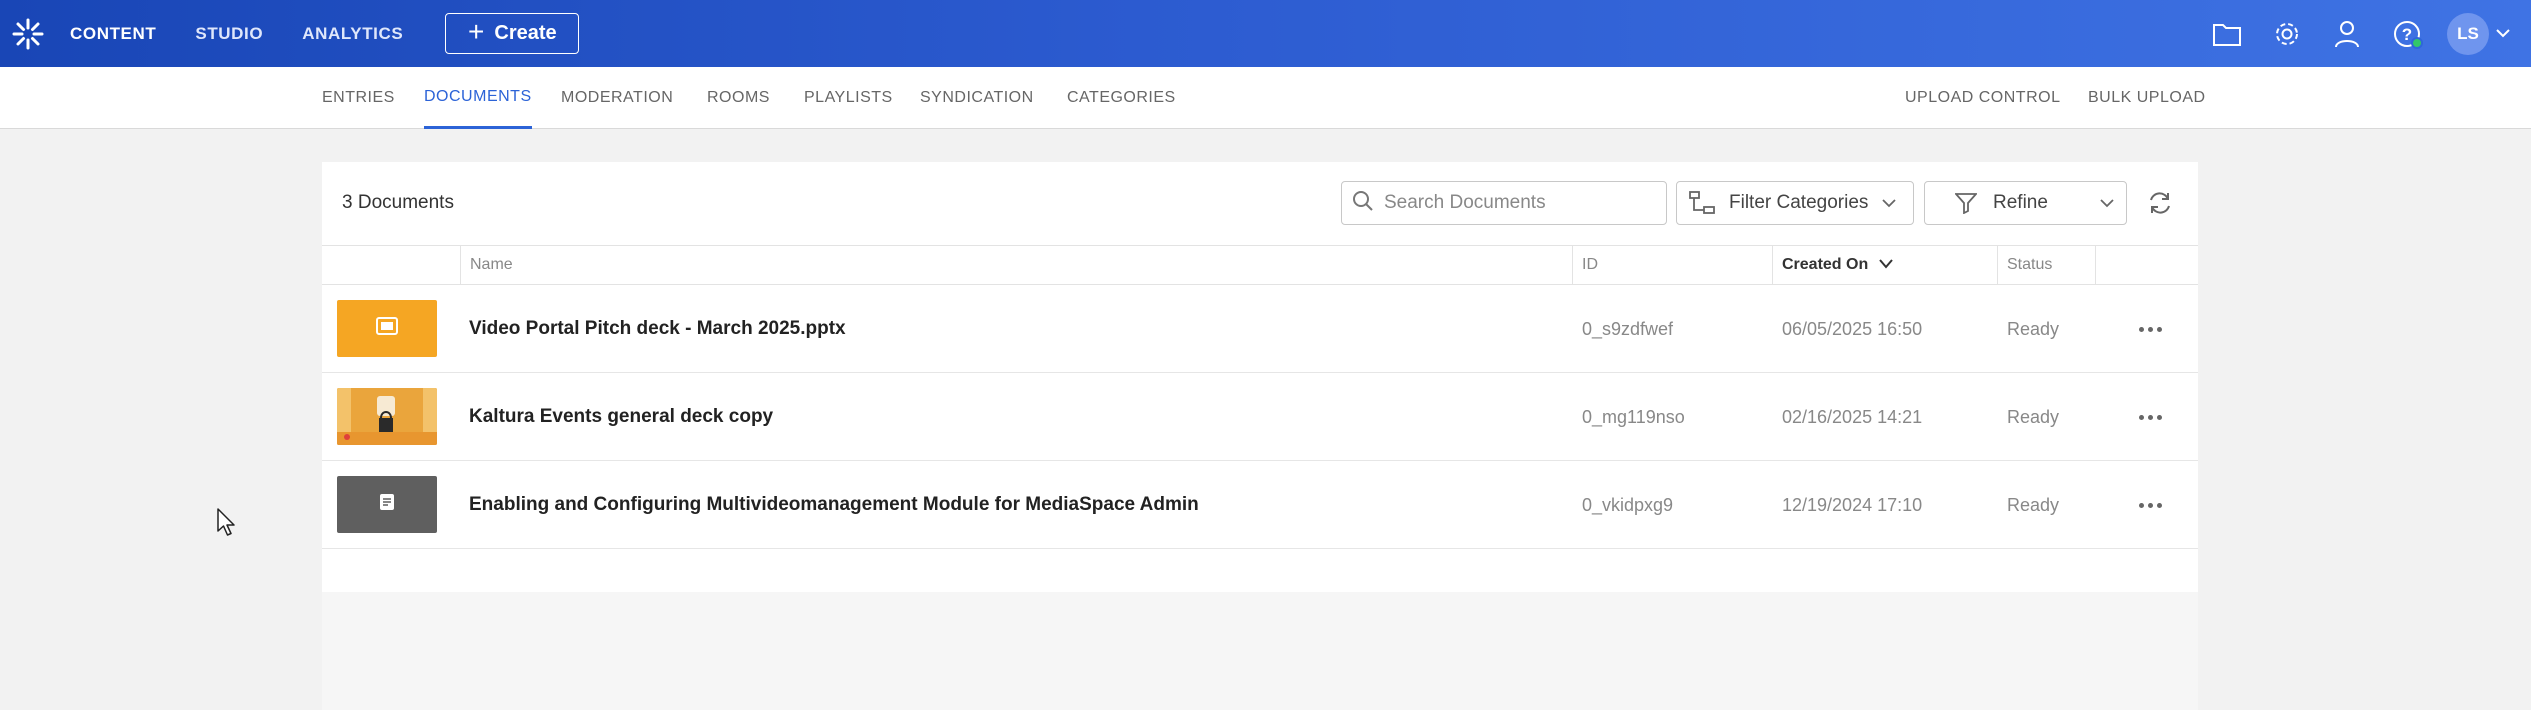 This screenshot has width=2531, height=710. I want to click on filter-categories-button: Filter Categories, so click(1795, 203).